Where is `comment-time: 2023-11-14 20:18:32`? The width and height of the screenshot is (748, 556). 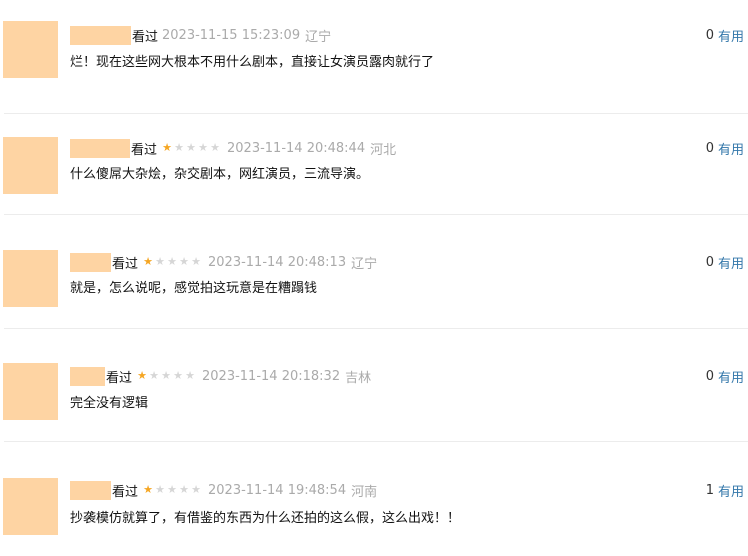 comment-time: 2023-11-14 20:18:32 is located at coordinates (271, 376).